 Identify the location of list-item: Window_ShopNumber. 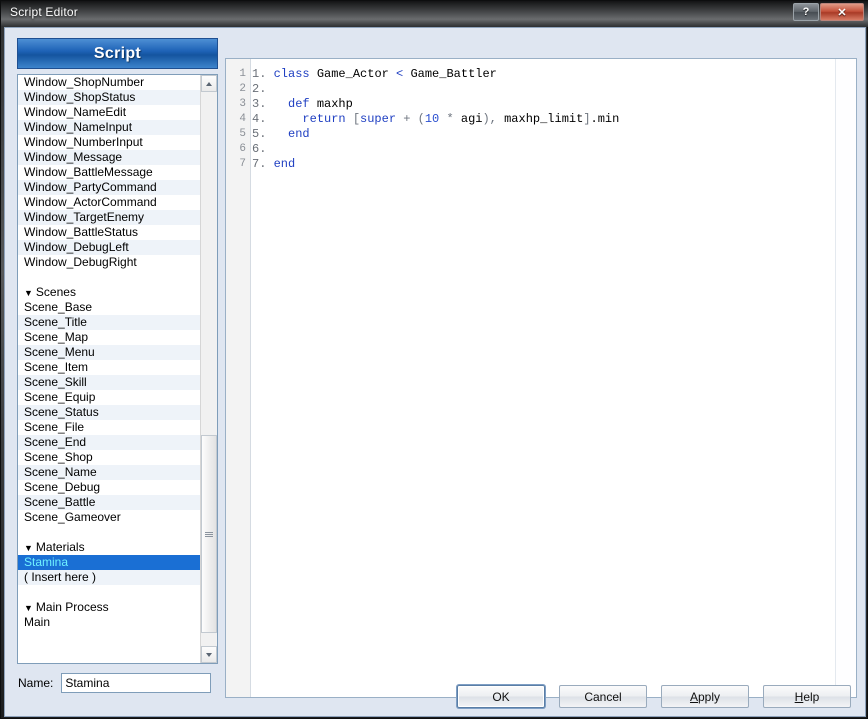
(109, 82).